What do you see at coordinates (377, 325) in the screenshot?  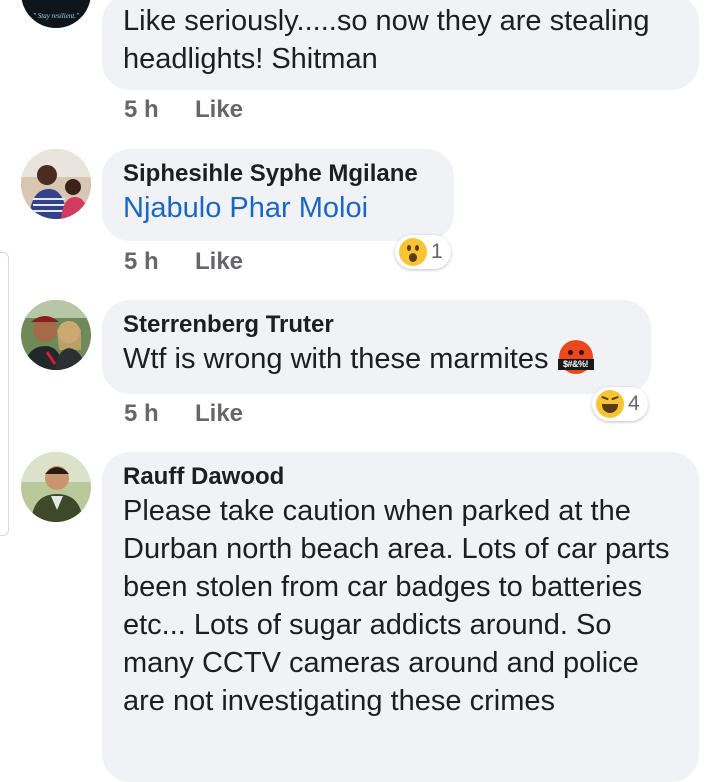 I see `comment-author: Sterrenberg Truter` at bounding box center [377, 325].